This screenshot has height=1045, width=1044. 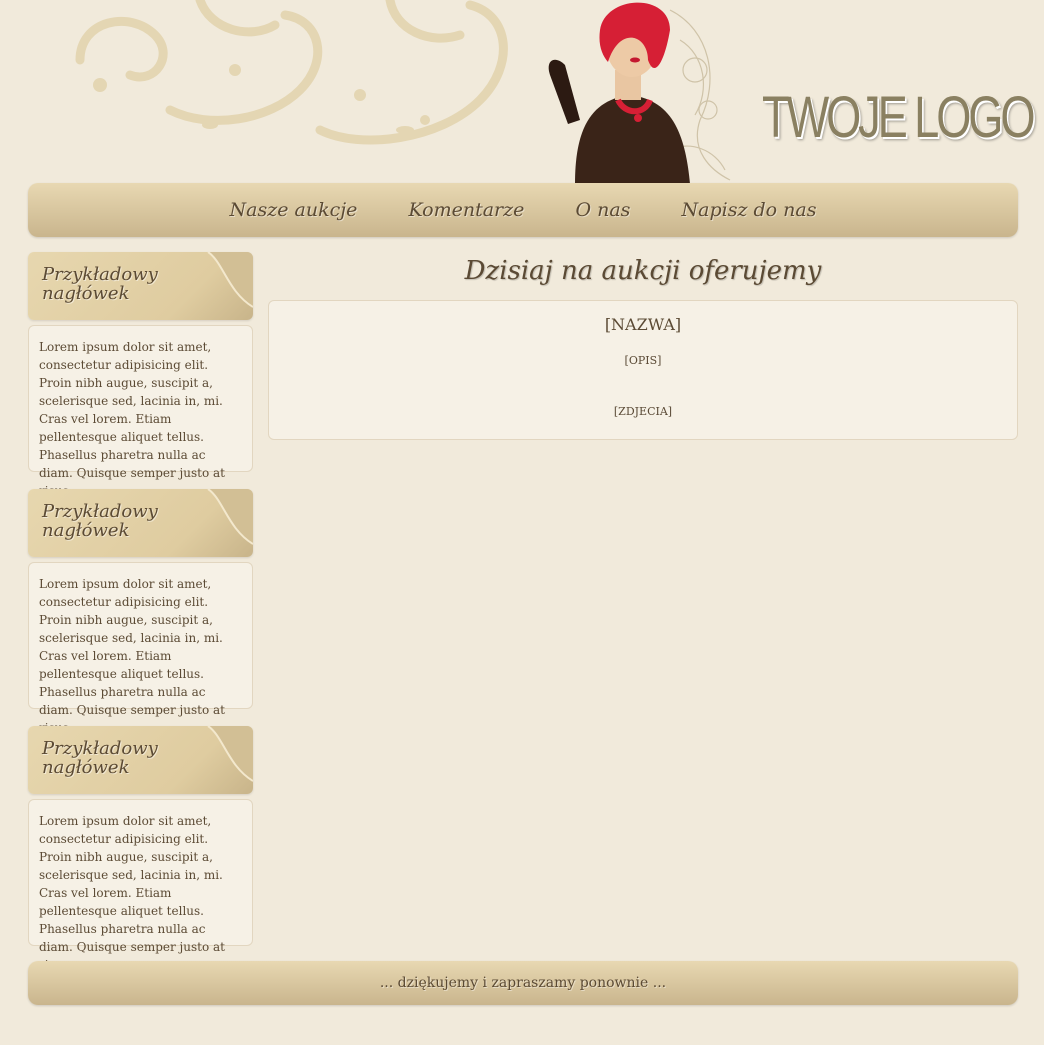 I want to click on item-name: [NAZWA], so click(x=643, y=324).